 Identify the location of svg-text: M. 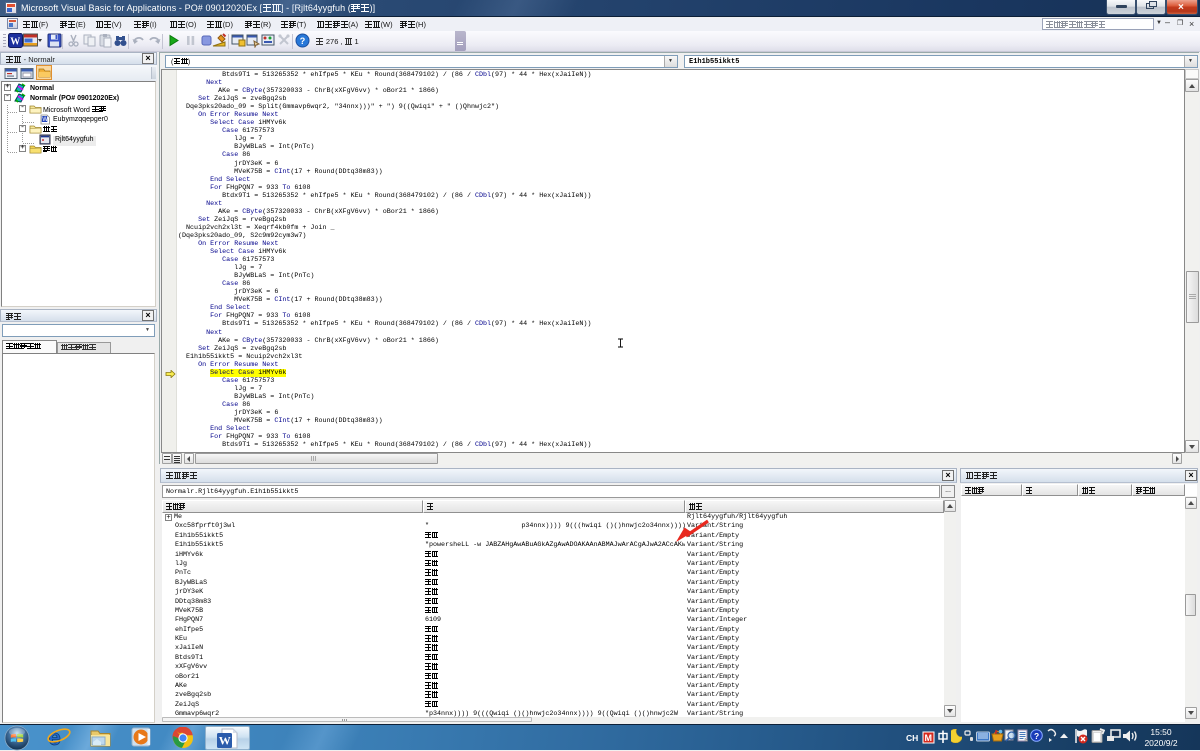
(929, 738).